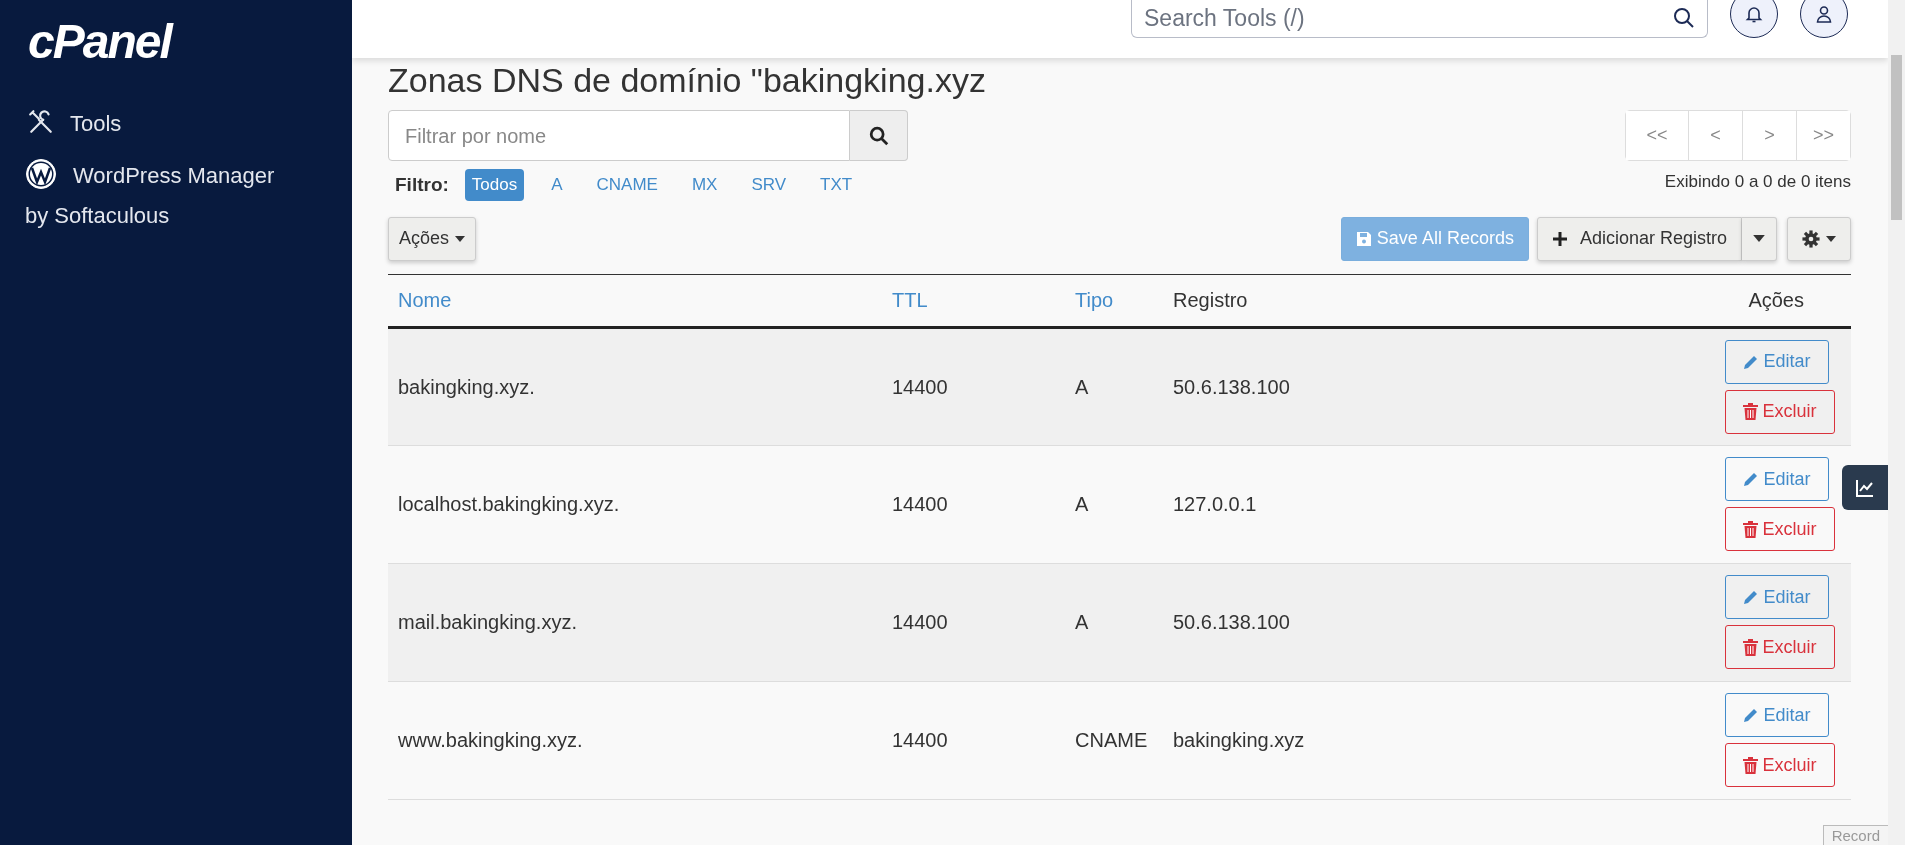  Describe the element at coordinates (704, 185) in the screenshot. I see `filter-option: MX` at that location.